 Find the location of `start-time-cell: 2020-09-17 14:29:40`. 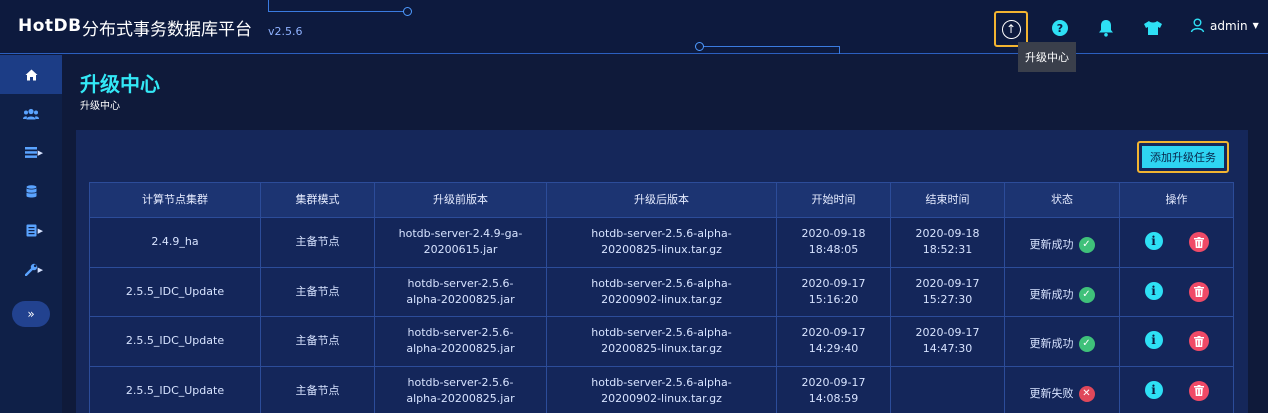

start-time-cell: 2020-09-17 14:29:40 is located at coordinates (833, 341).